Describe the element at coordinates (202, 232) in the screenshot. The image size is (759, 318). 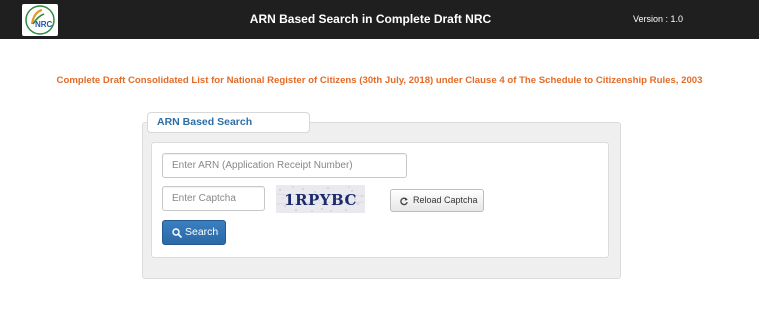
I see `search-label: Search` at that location.